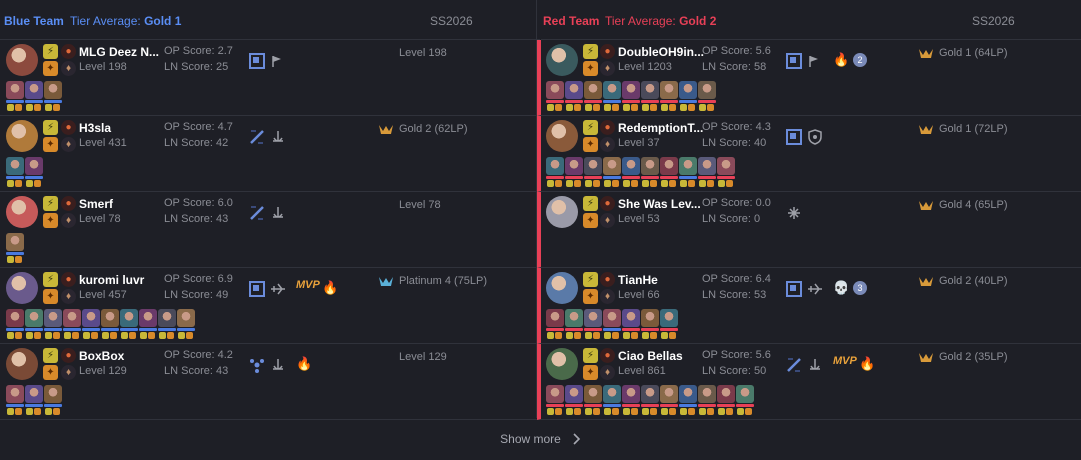 The height and width of the screenshot is (460, 1081). Describe the element at coordinates (638, 280) in the screenshot. I see `player-name: TianHe` at that location.